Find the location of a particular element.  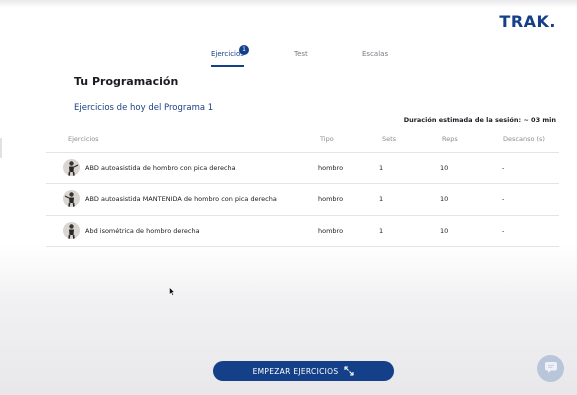

chat-button is located at coordinates (550, 368).